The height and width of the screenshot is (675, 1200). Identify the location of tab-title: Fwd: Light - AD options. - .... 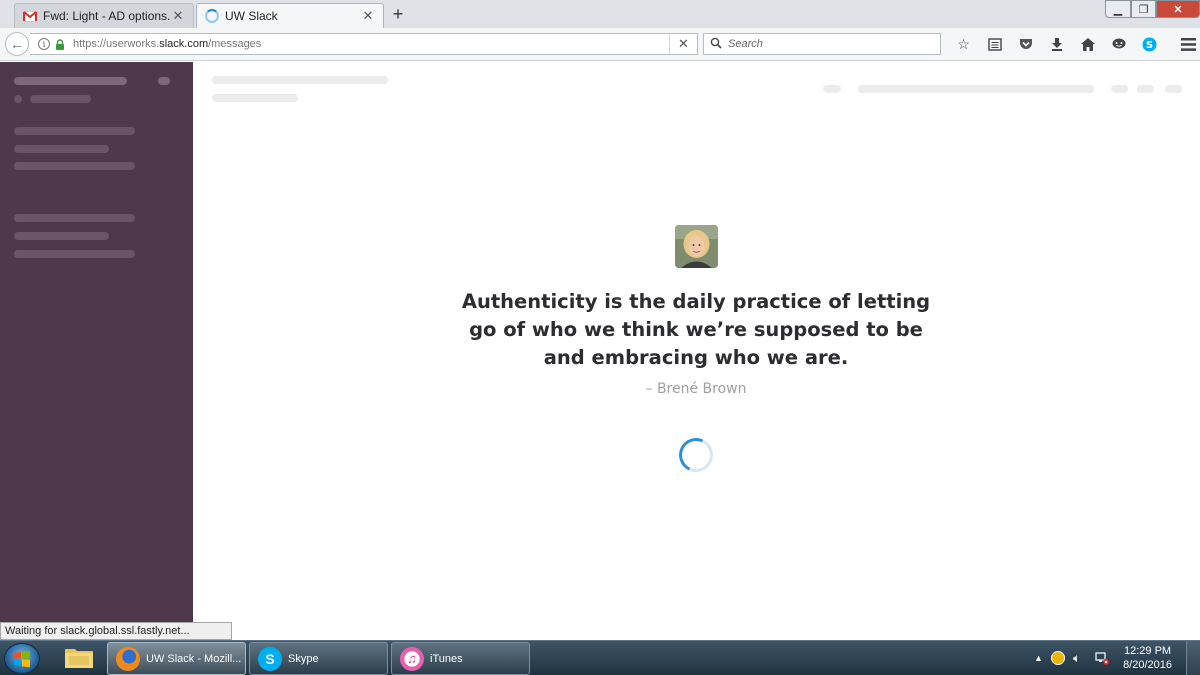
(107, 16).